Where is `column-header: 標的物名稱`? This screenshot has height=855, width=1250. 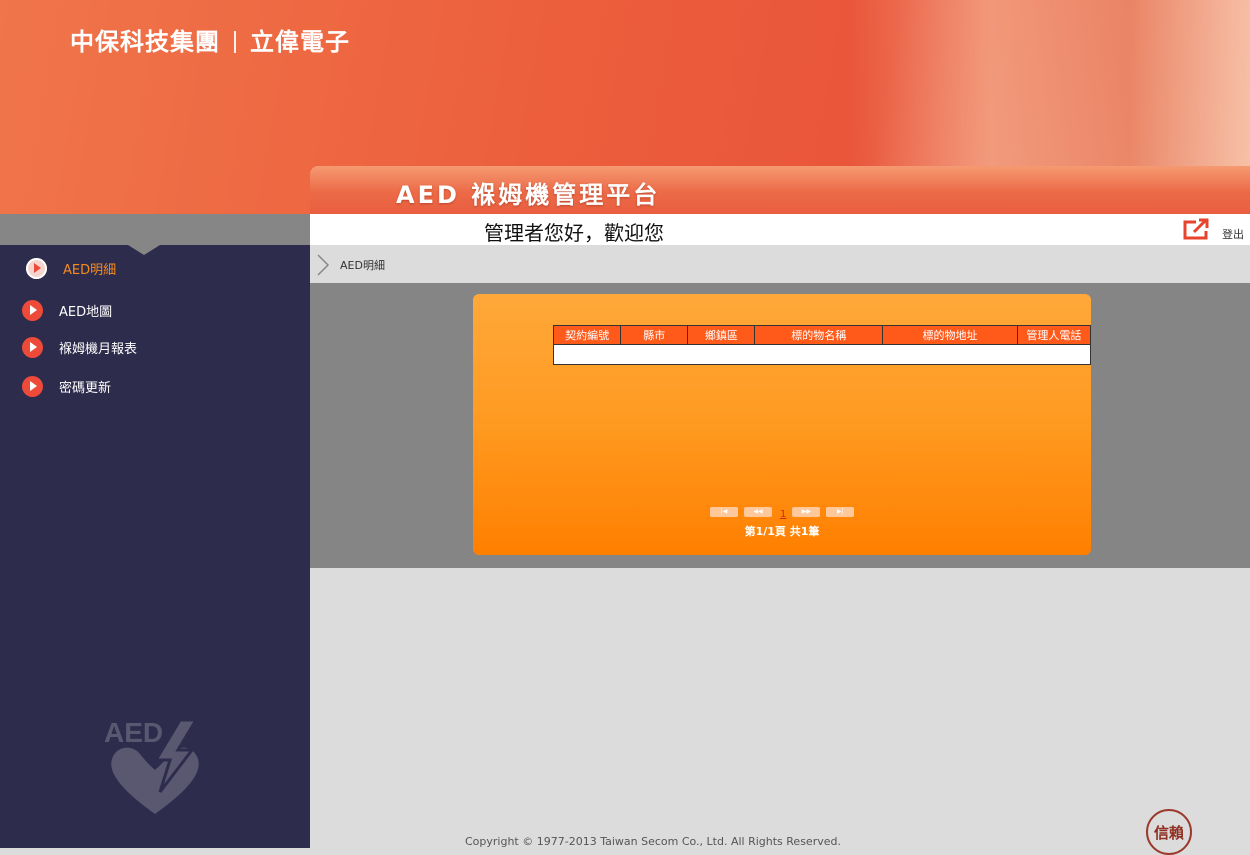 column-header: 標的物名稱 is located at coordinates (819, 335).